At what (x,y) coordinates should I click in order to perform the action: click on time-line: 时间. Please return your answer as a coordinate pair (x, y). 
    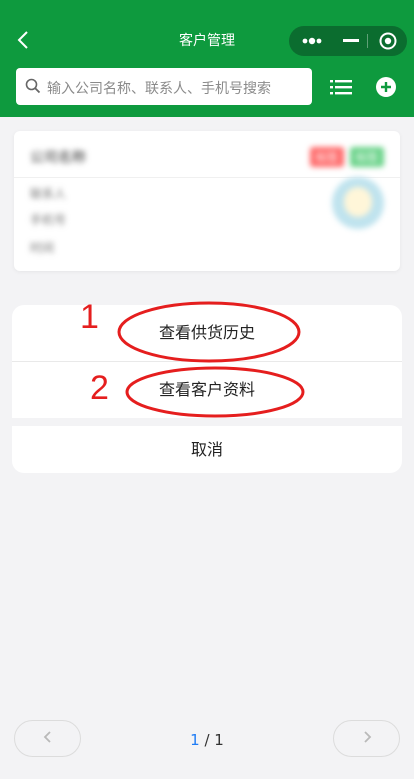
    Looking at the image, I should click on (42, 248).